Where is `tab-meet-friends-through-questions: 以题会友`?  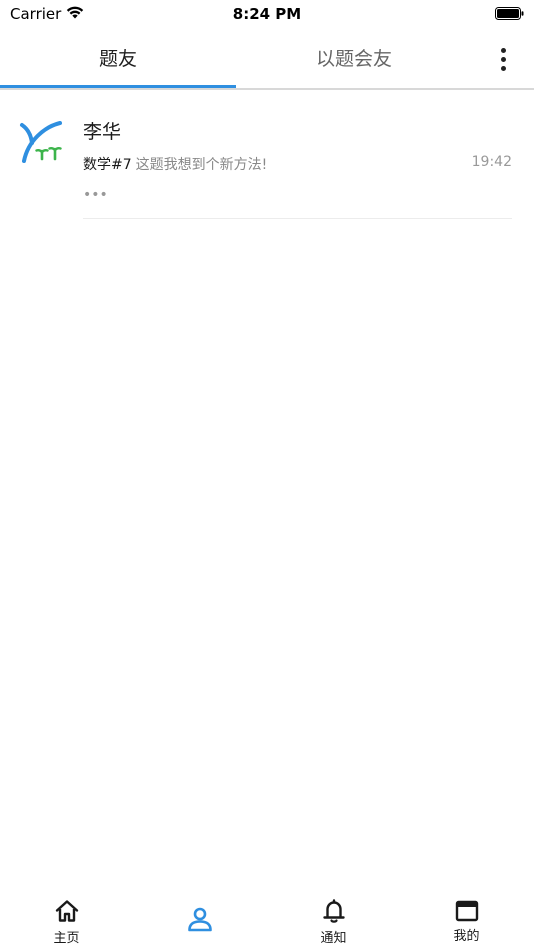 tab-meet-friends-through-questions: 以题会友 is located at coordinates (354, 57).